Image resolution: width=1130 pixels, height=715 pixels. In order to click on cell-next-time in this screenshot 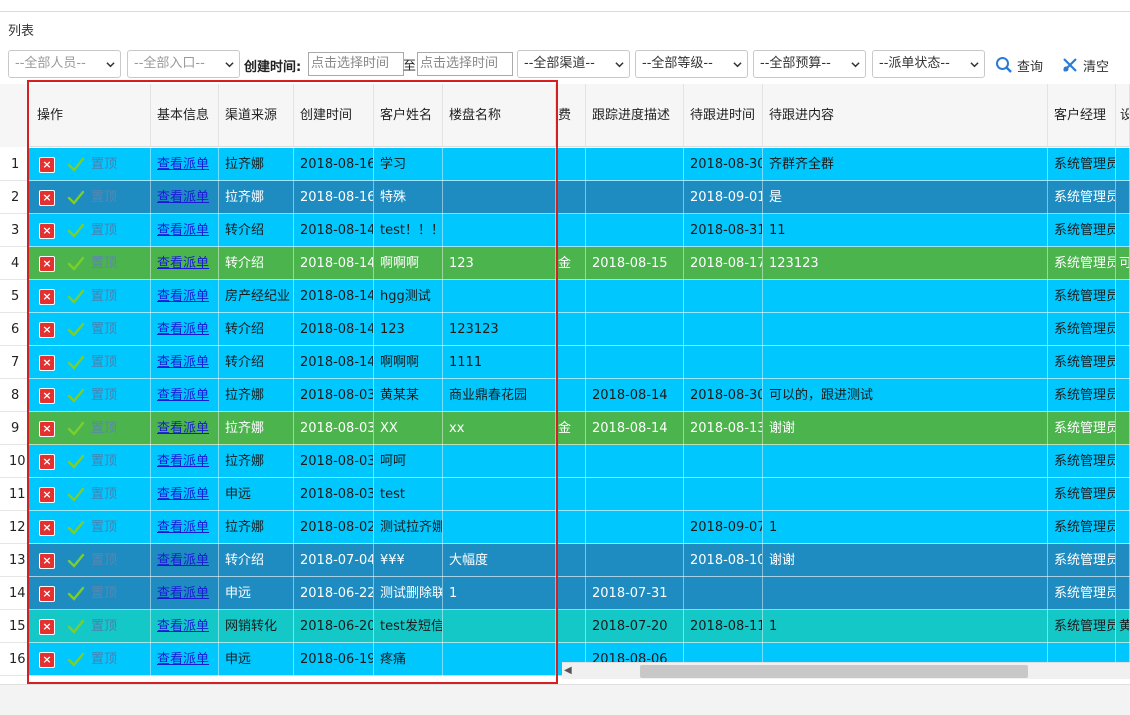, I will do `click(723, 593)`.